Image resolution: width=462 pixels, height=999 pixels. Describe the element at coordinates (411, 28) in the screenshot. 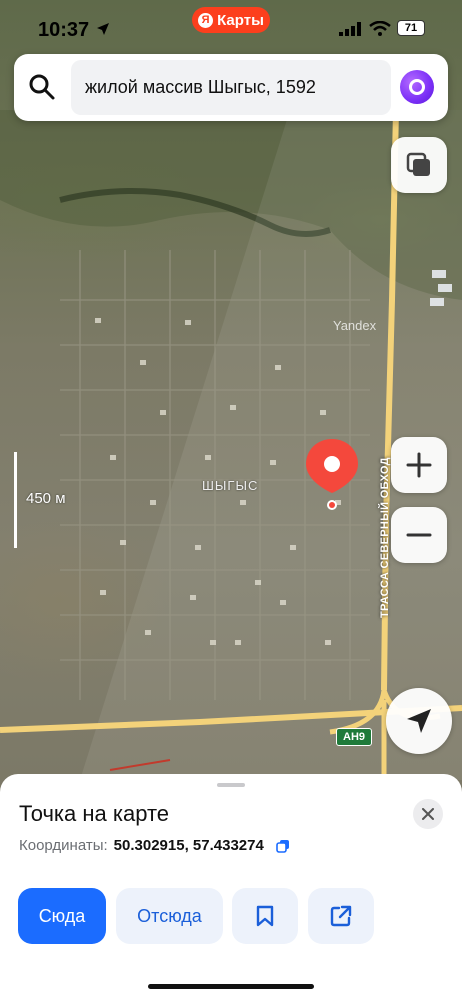

I see `battery-indicator: 71` at that location.